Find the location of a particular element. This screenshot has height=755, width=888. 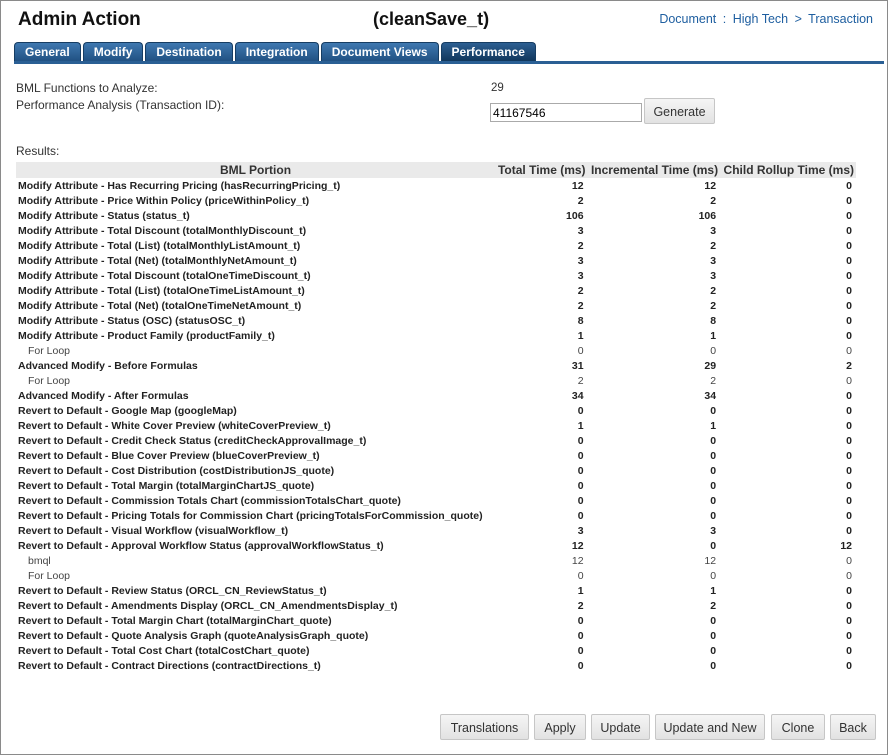

apply-button: Apply is located at coordinates (560, 727).